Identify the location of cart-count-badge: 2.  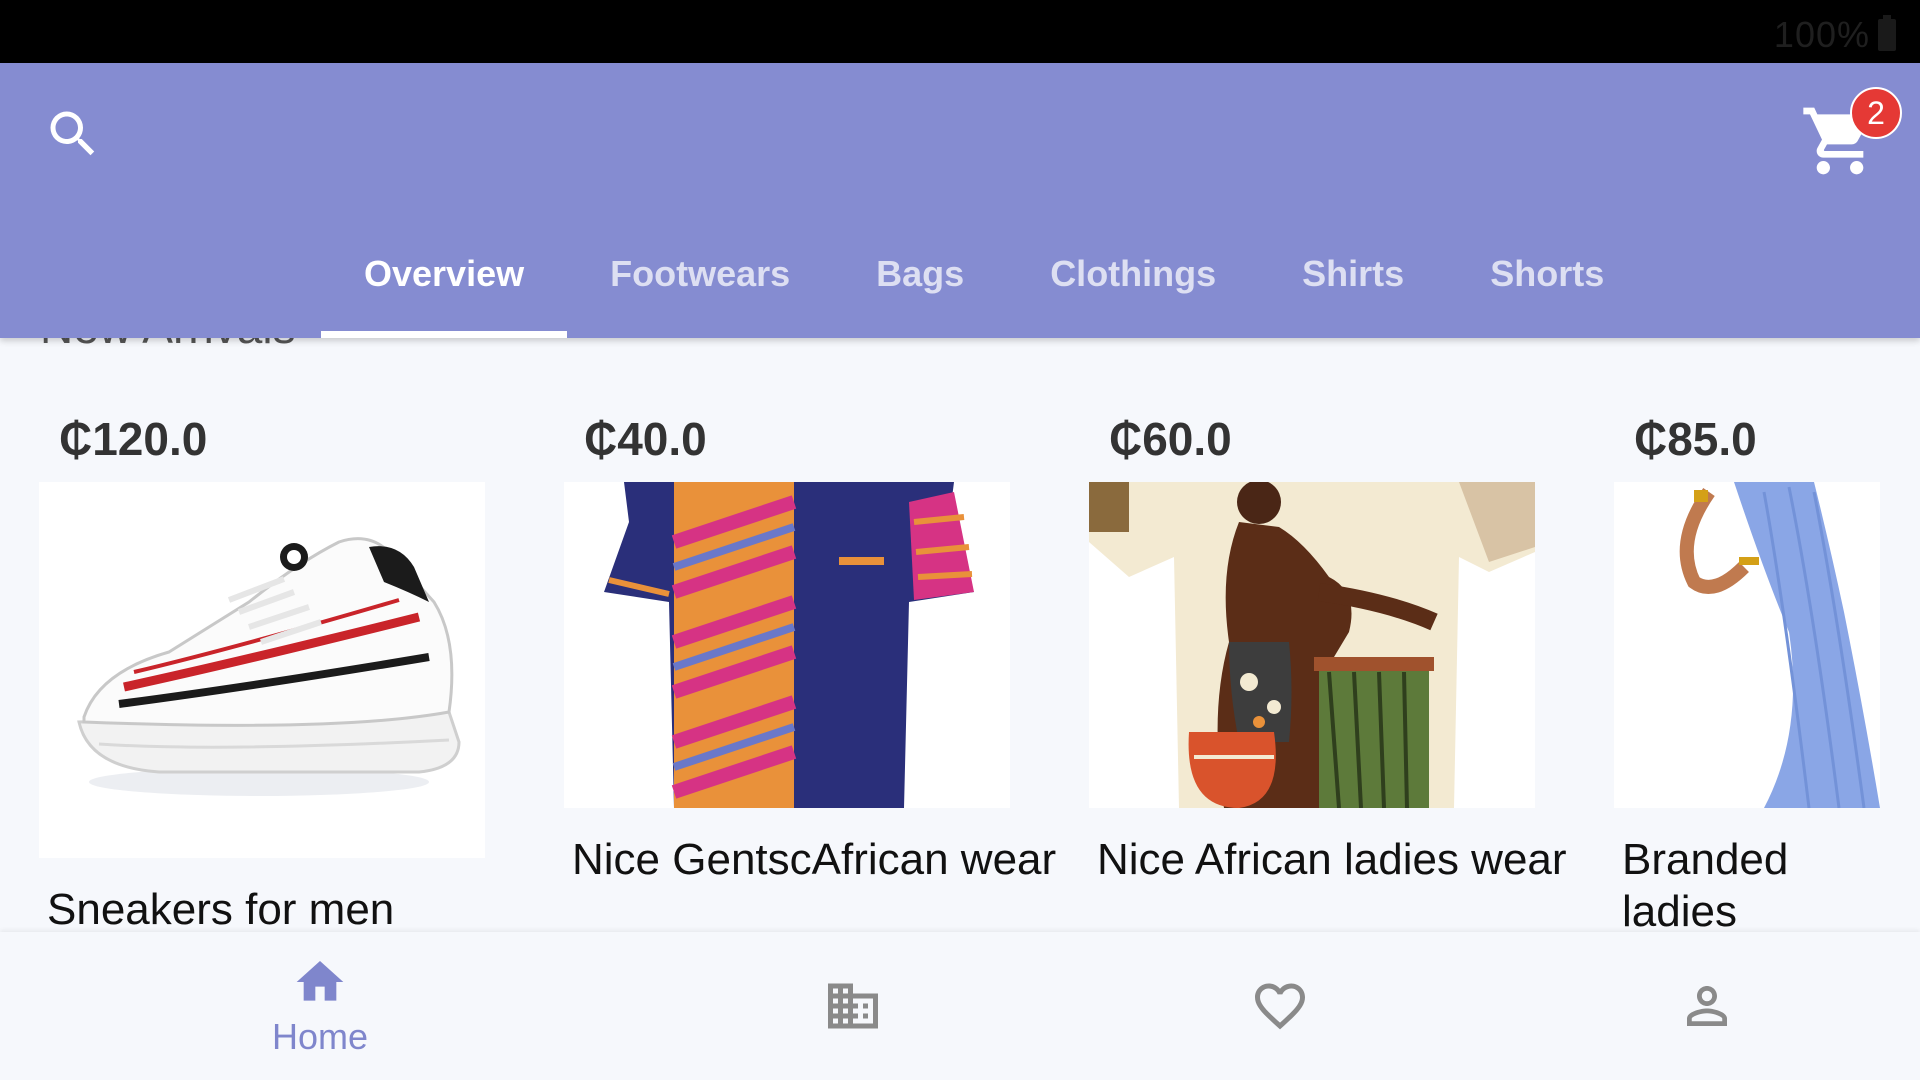
(1876, 113).